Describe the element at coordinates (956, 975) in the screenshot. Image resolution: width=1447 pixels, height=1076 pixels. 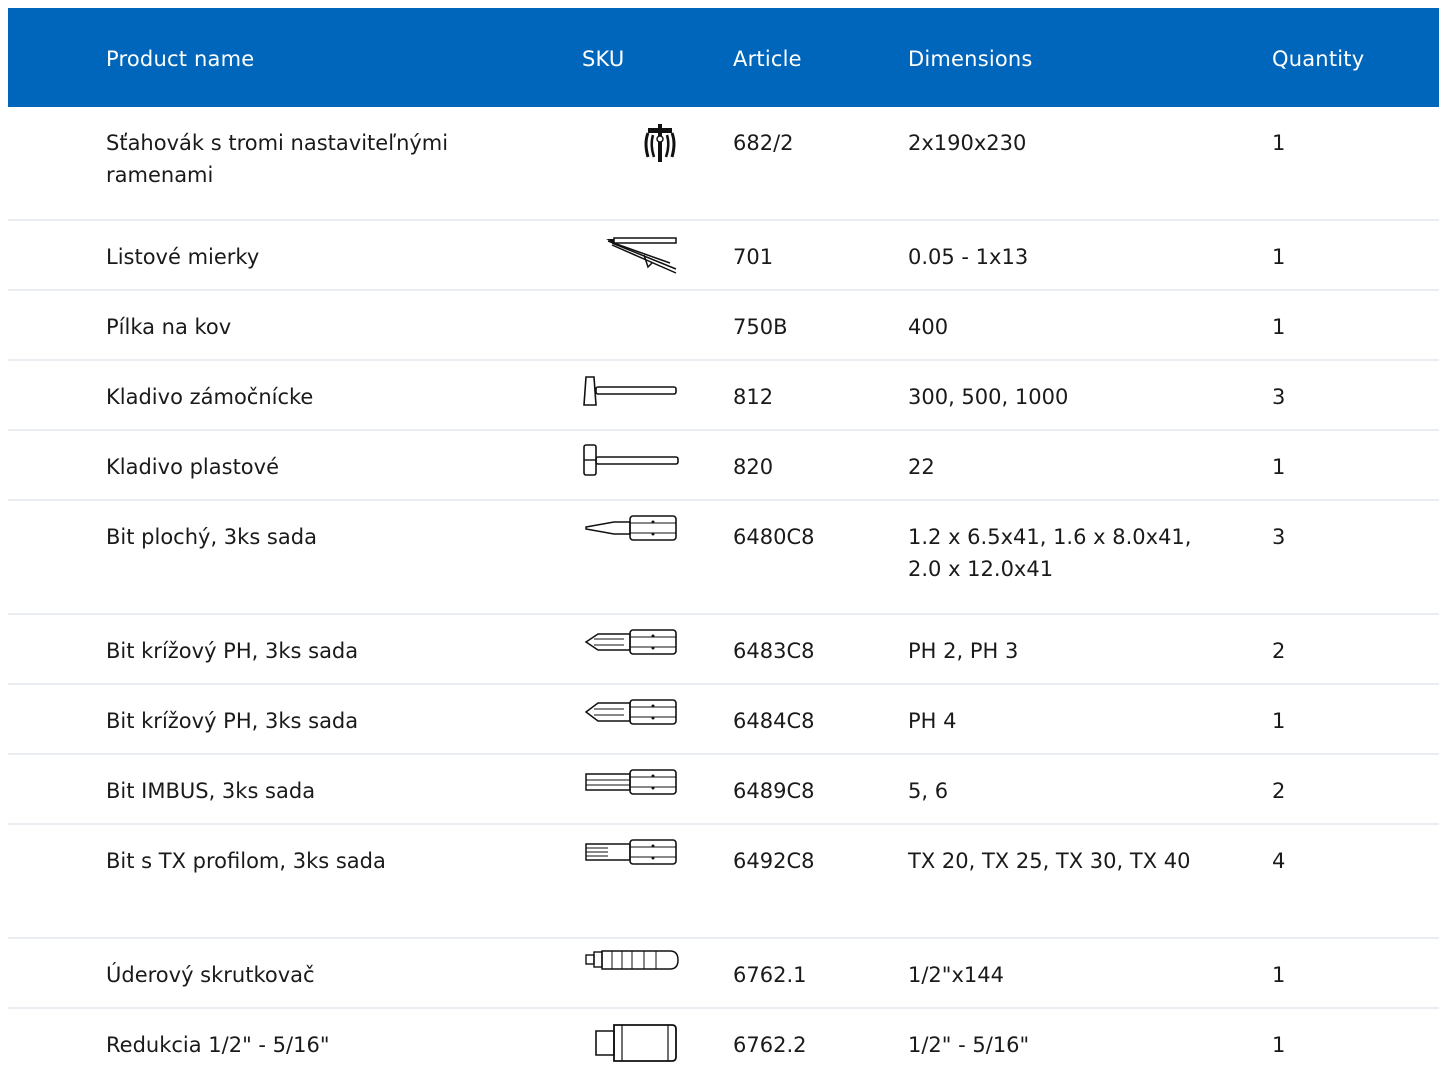
I see `dimensions: 1/2"x144` at that location.